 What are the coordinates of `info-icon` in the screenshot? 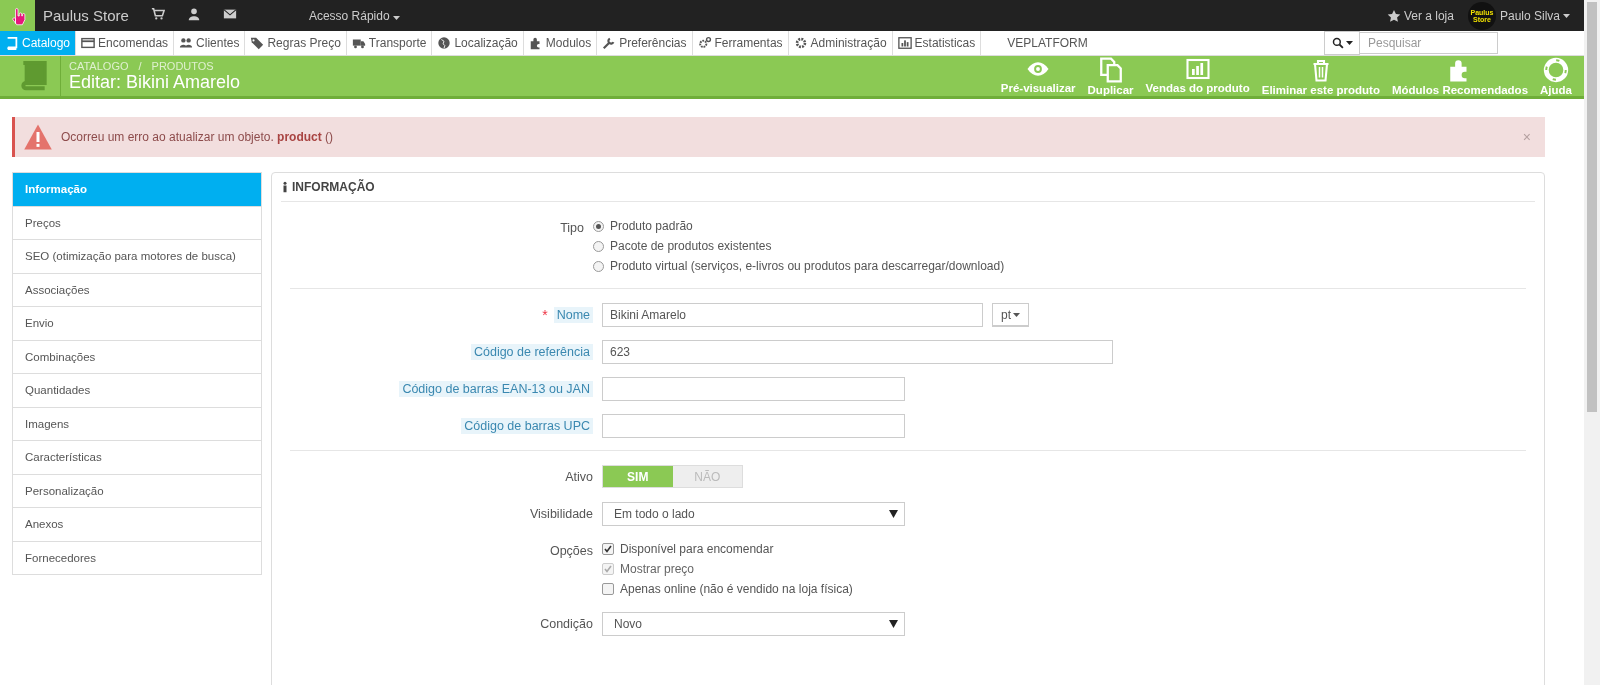 It's located at (285, 187).